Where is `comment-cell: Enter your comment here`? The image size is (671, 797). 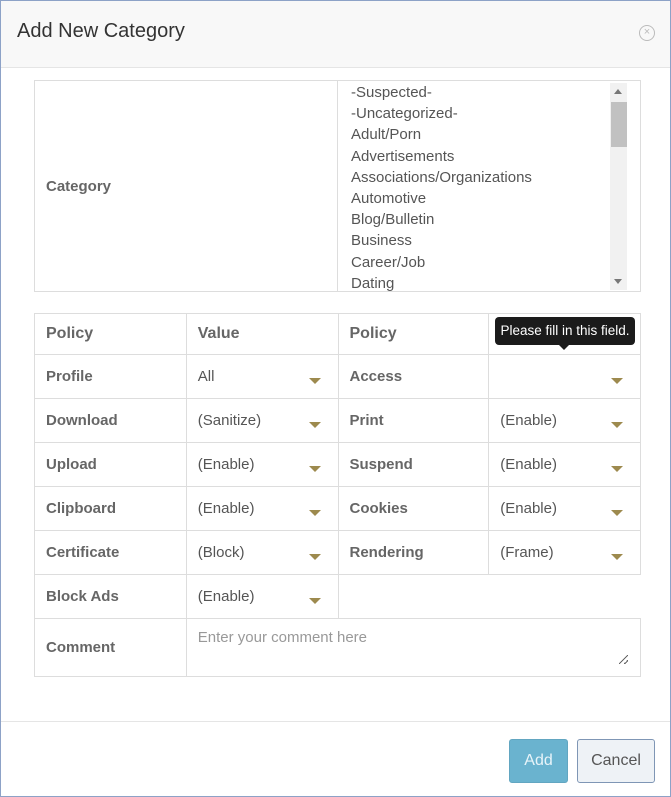 comment-cell: Enter your comment here is located at coordinates (413, 647).